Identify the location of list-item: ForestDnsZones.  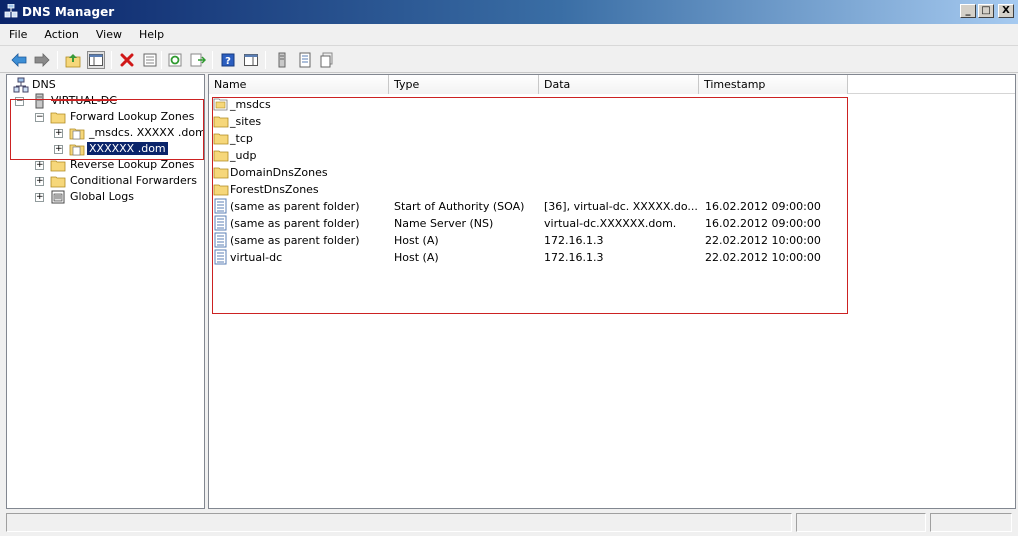
(529, 189).